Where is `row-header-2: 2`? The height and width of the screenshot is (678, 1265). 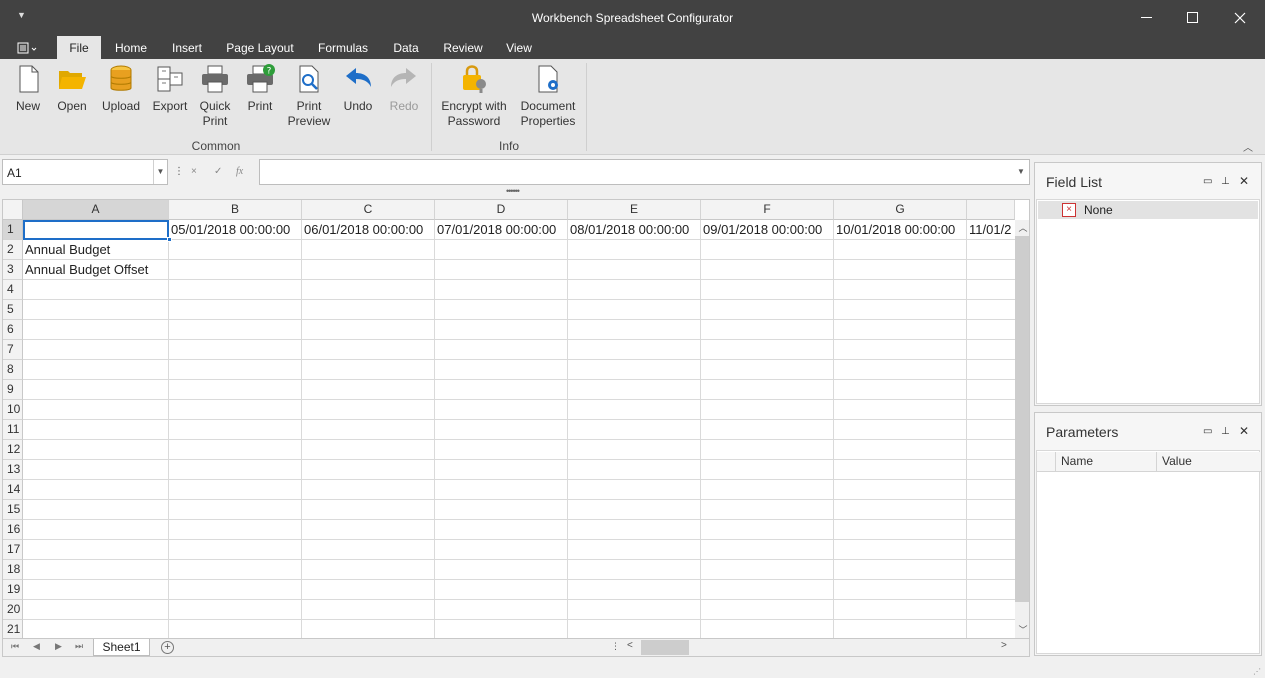
row-header-2: 2 is located at coordinates (13, 250).